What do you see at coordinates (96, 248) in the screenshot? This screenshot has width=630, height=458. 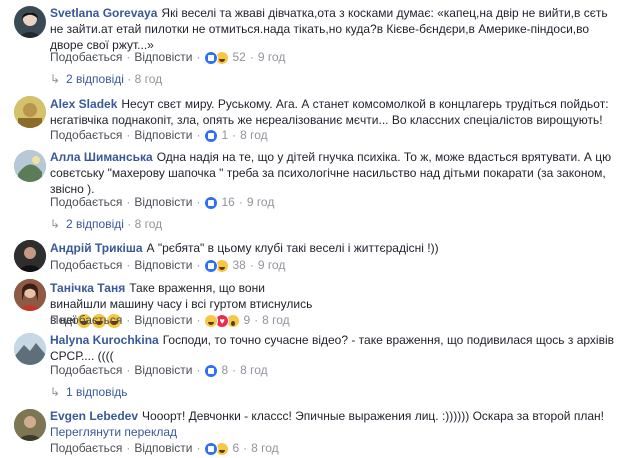 I see `comment-author: Андрій Трикіша` at bounding box center [96, 248].